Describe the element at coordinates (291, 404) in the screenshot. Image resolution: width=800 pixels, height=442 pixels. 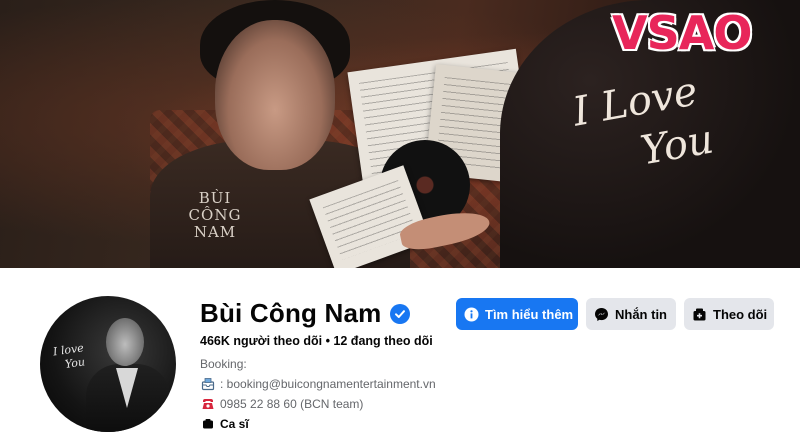
I see `booking-phone: 0985 22 88 60 (BCN team)` at that location.